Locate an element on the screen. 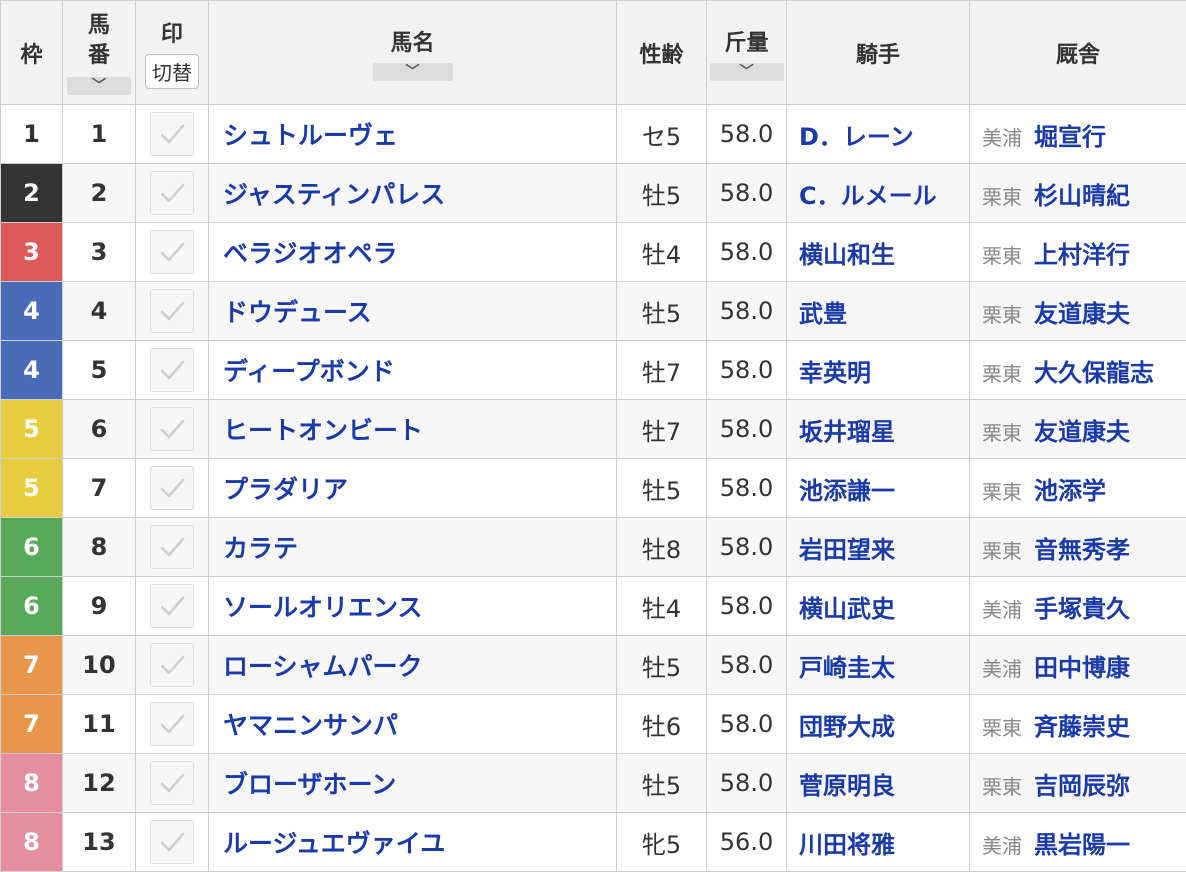 The height and width of the screenshot is (872, 1186). sex-age-header: 性齢 is located at coordinates (661, 52).